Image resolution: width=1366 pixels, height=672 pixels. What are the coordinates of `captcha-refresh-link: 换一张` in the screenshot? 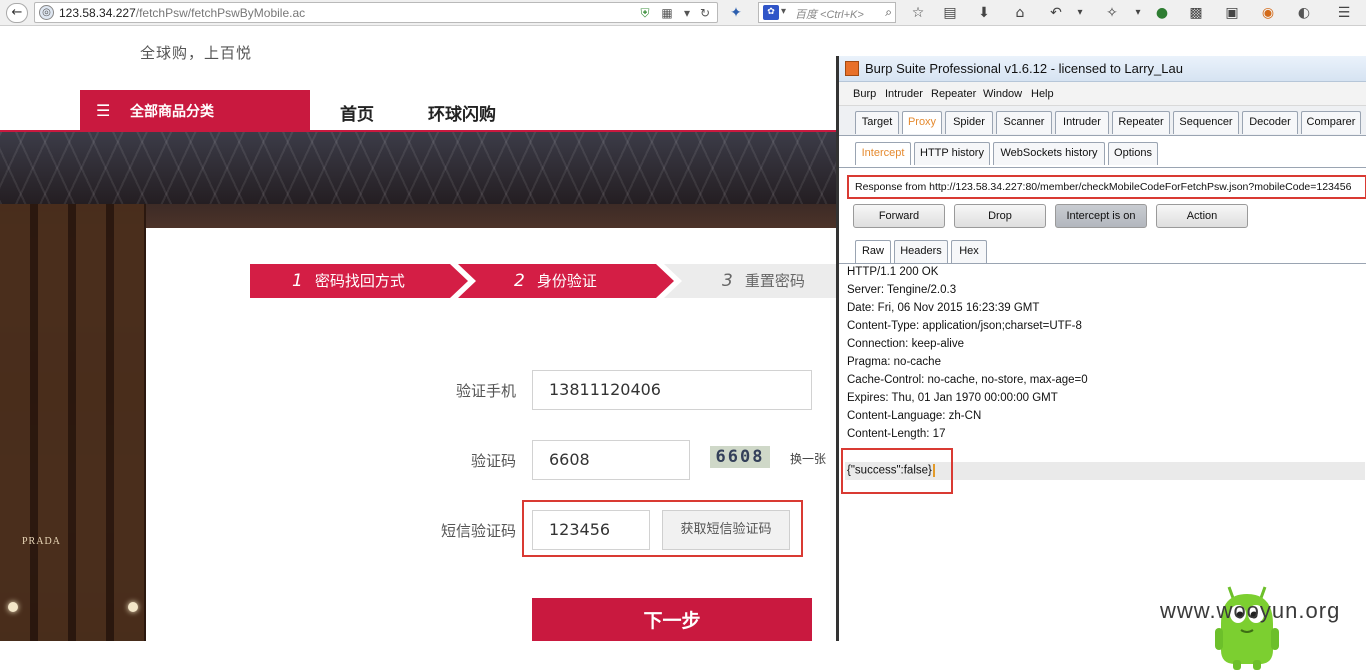 It's located at (808, 458).